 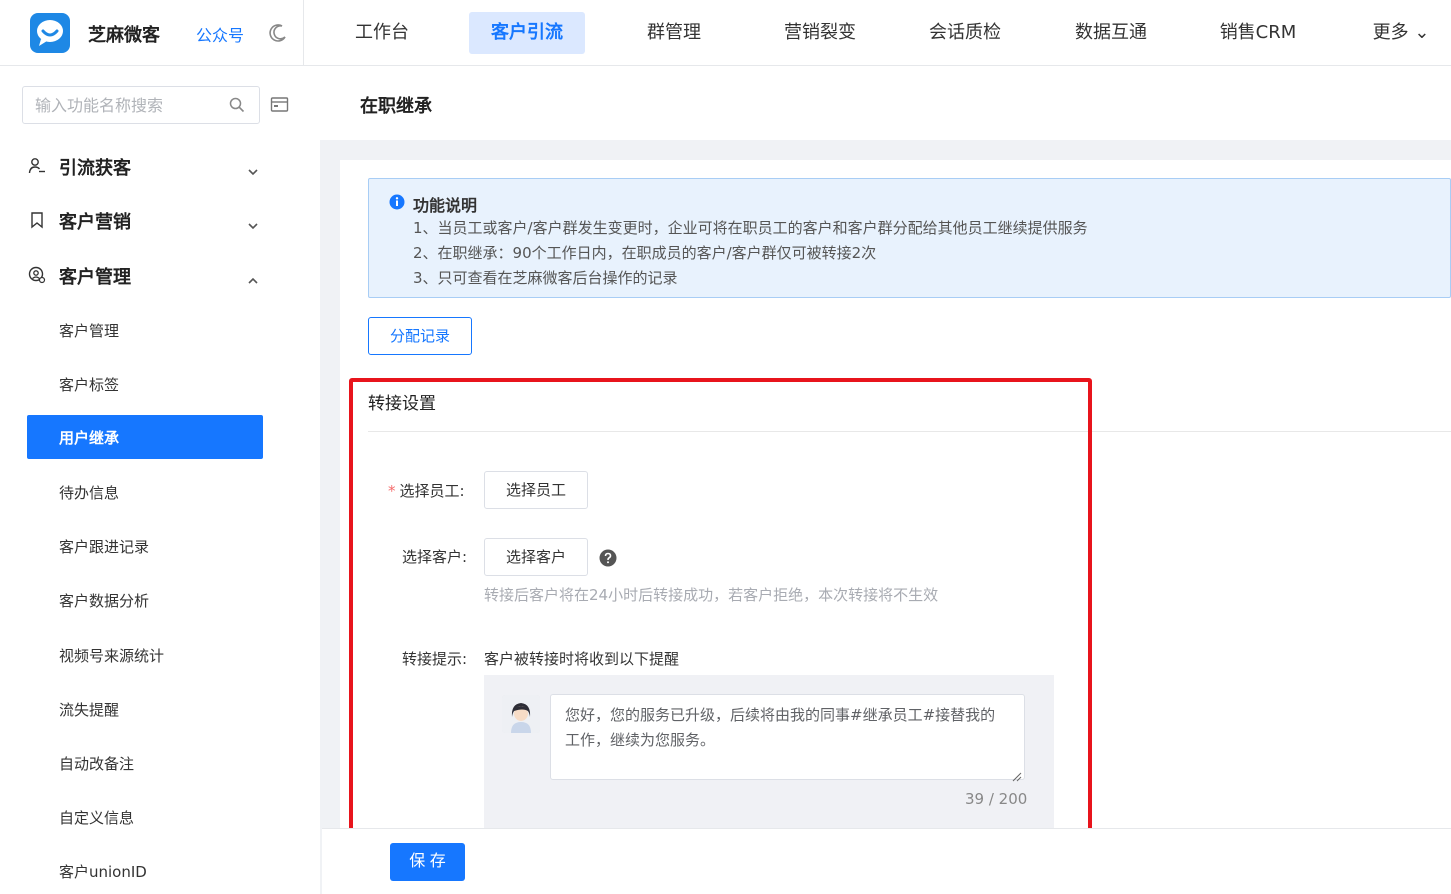 What do you see at coordinates (582, 659) in the screenshot?
I see `tip-description: 客户被转接时将收到以下提醒` at bounding box center [582, 659].